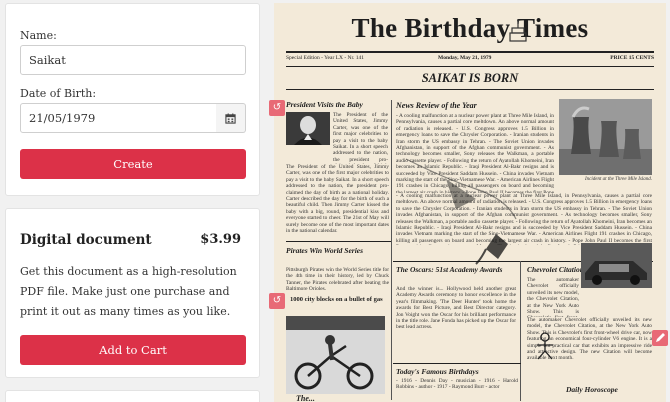 The width and height of the screenshot is (670, 402). Describe the element at coordinates (618, 179) in the screenshot. I see `nuclear-plant-caption: Incident at the Three Mile Island.` at that location.